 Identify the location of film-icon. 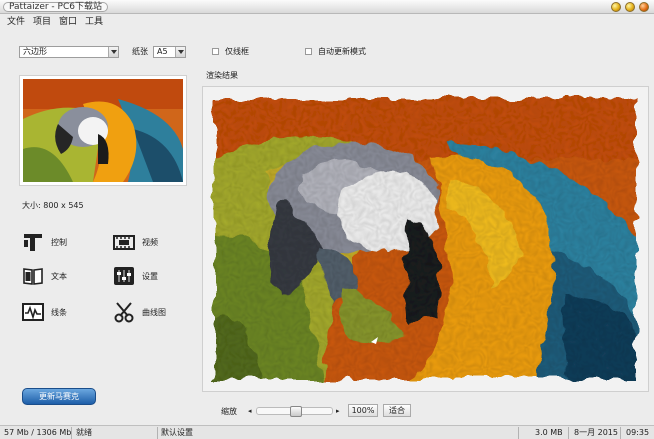
(124, 242).